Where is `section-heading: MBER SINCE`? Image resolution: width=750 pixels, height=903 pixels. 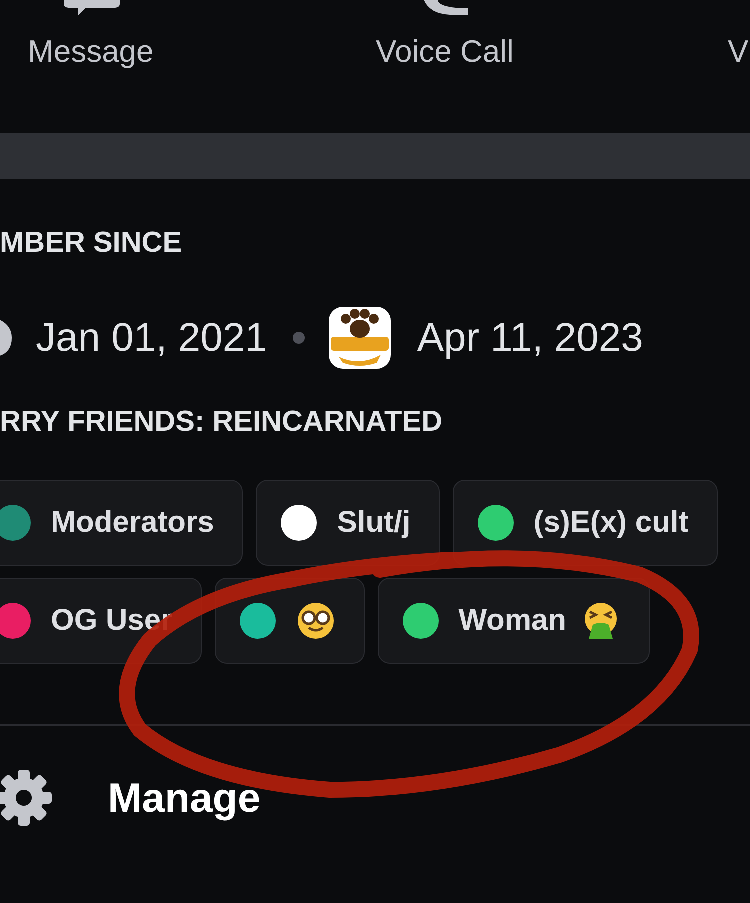 section-heading: MBER SINCE is located at coordinates (91, 243).